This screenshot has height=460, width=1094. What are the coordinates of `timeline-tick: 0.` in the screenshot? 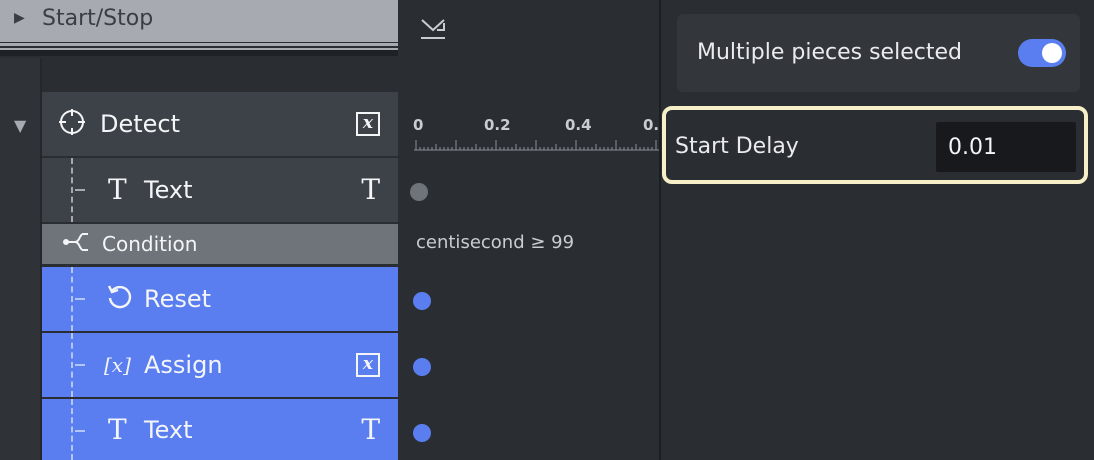 It's located at (651, 125).